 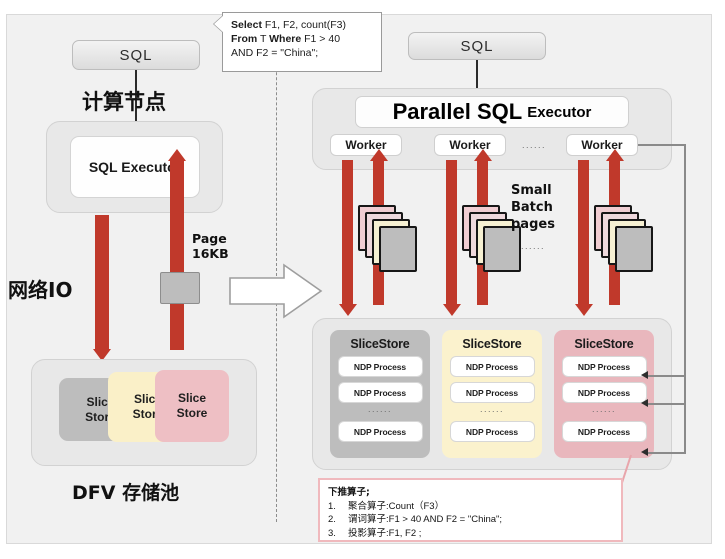 I want to click on left-slice-store-3: Slice Store, so click(x=192, y=406).